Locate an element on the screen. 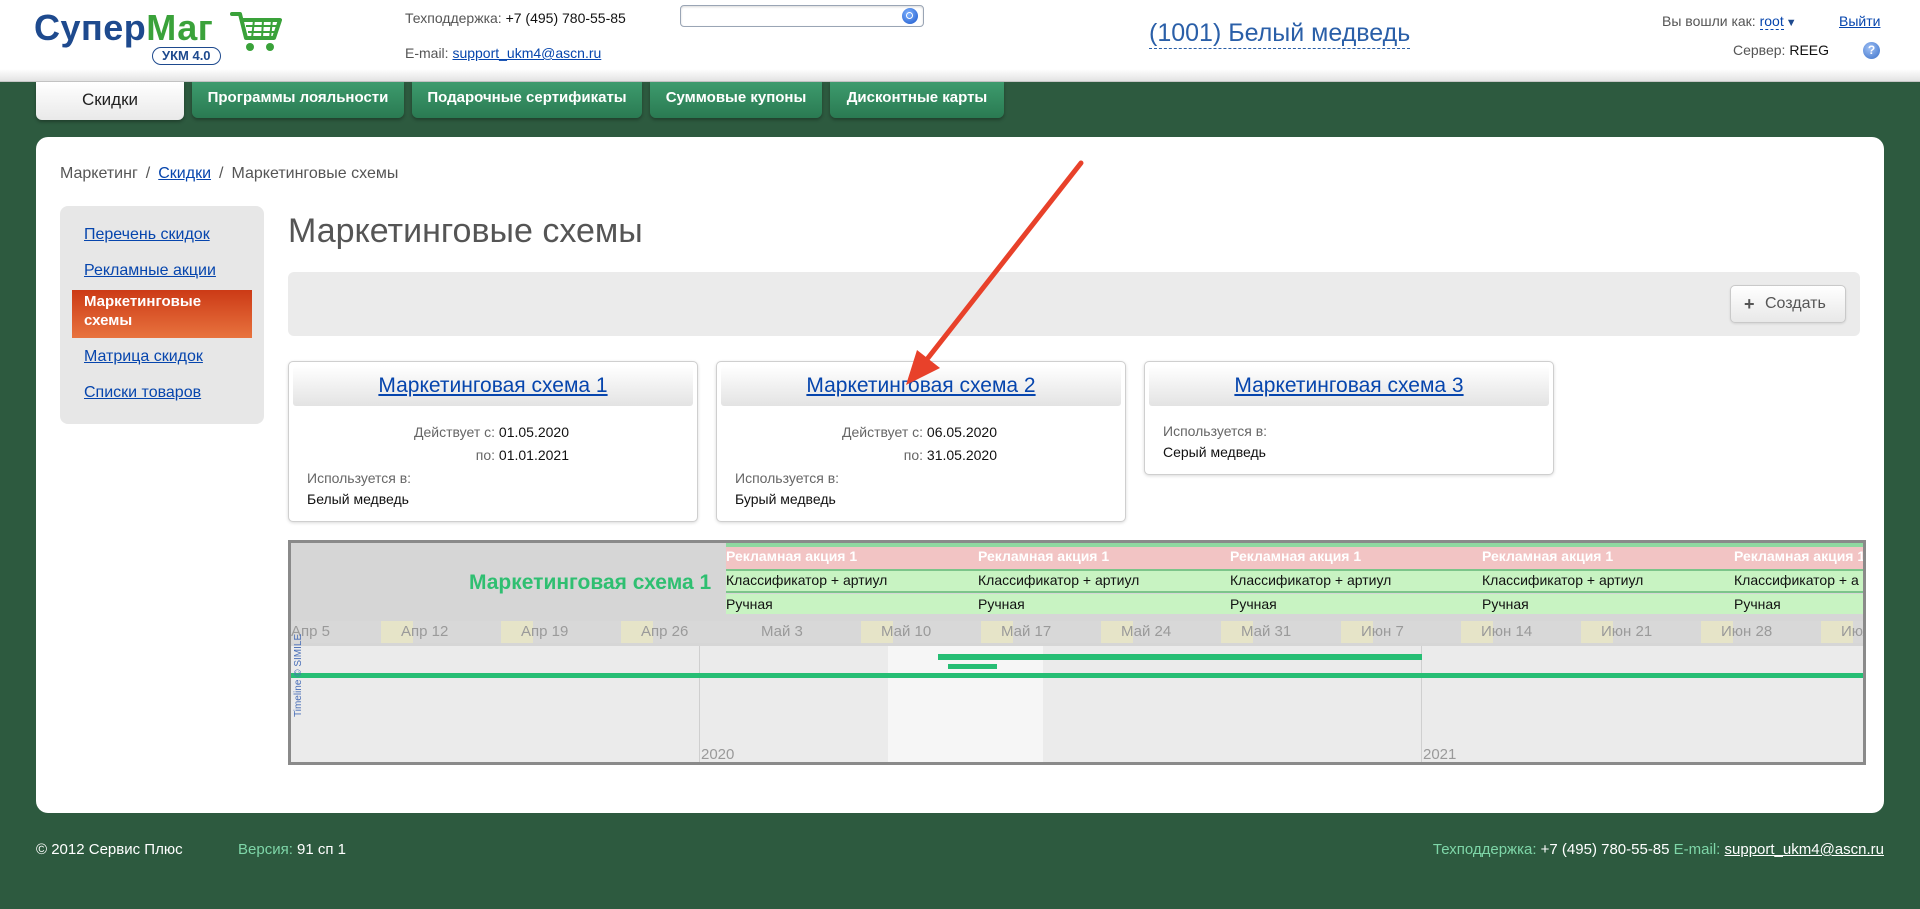 The image size is (1920, 909). timeline-year-label: 2020 is located at coordinates (718, 754).